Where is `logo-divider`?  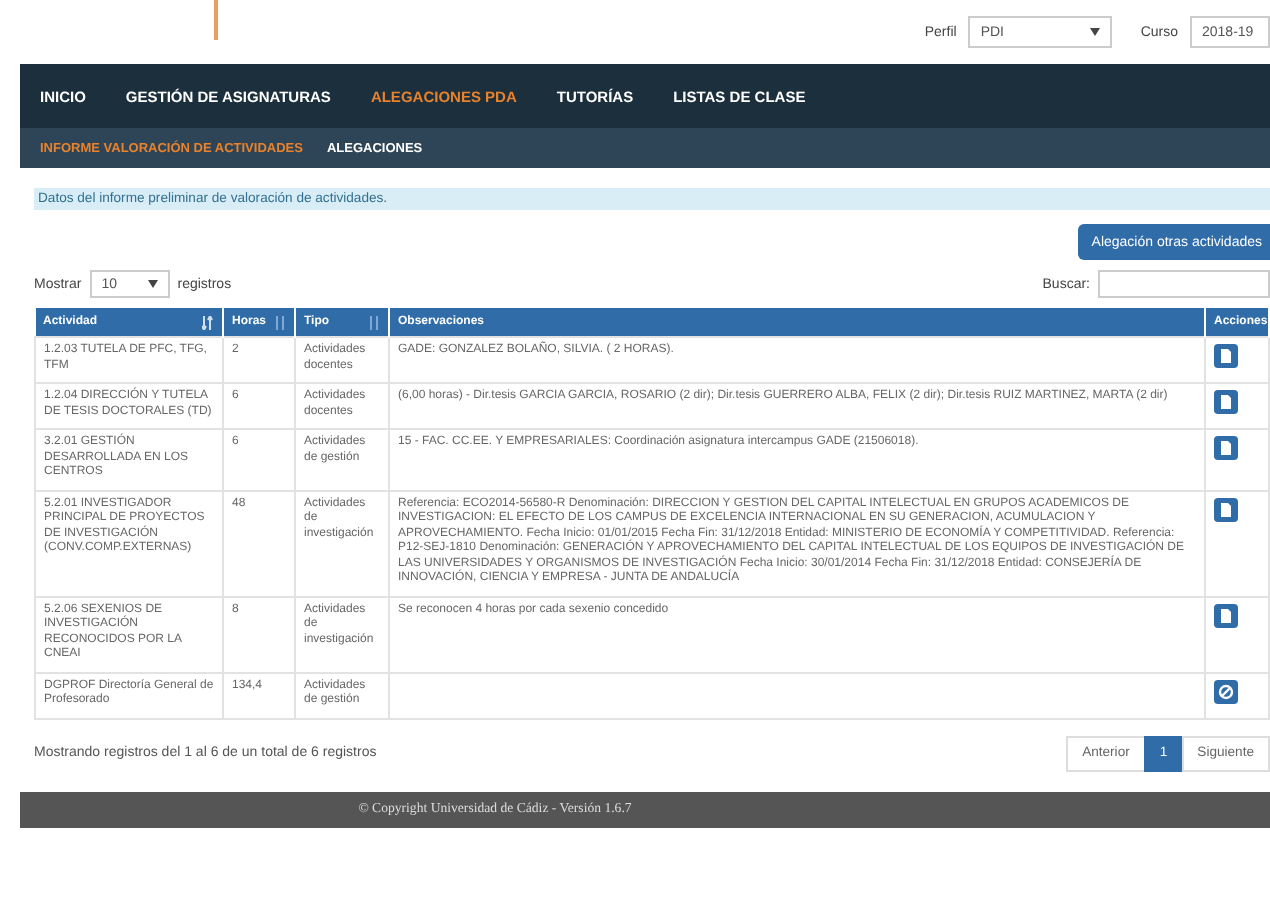 logo-divider is located at coordinates (216, 20).